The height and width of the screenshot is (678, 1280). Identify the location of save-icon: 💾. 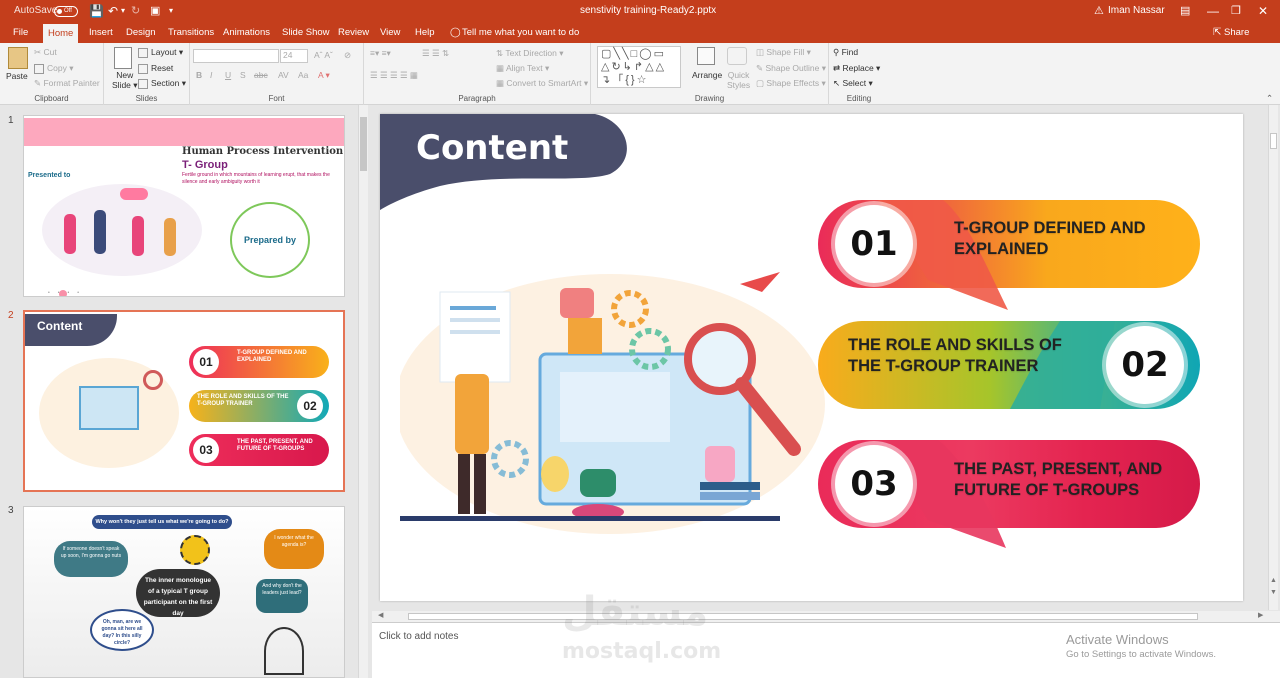
(96, 11).